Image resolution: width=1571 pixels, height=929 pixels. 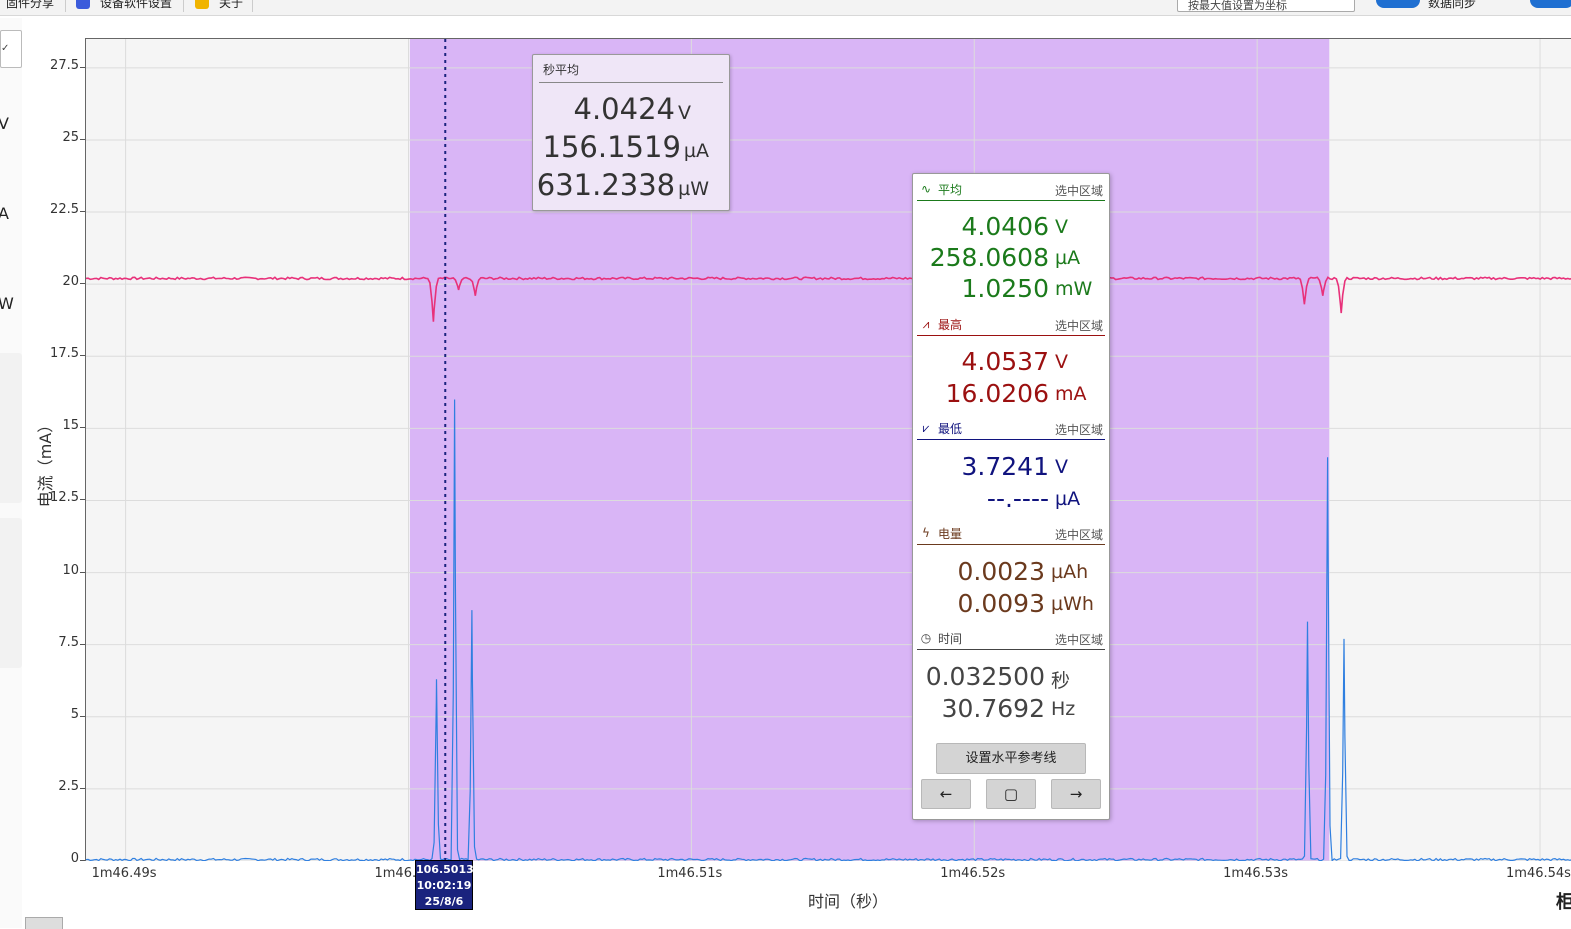 I want to click on y-tick-label: 2.5, so click(x=68, y=786).